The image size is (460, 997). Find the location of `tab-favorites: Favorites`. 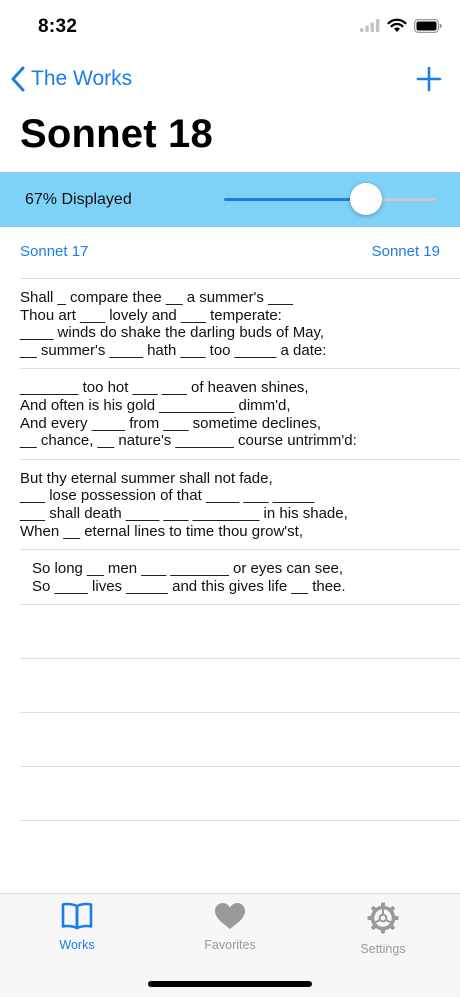

tab-favorites: Favorites is located at coordinates (230, 927).